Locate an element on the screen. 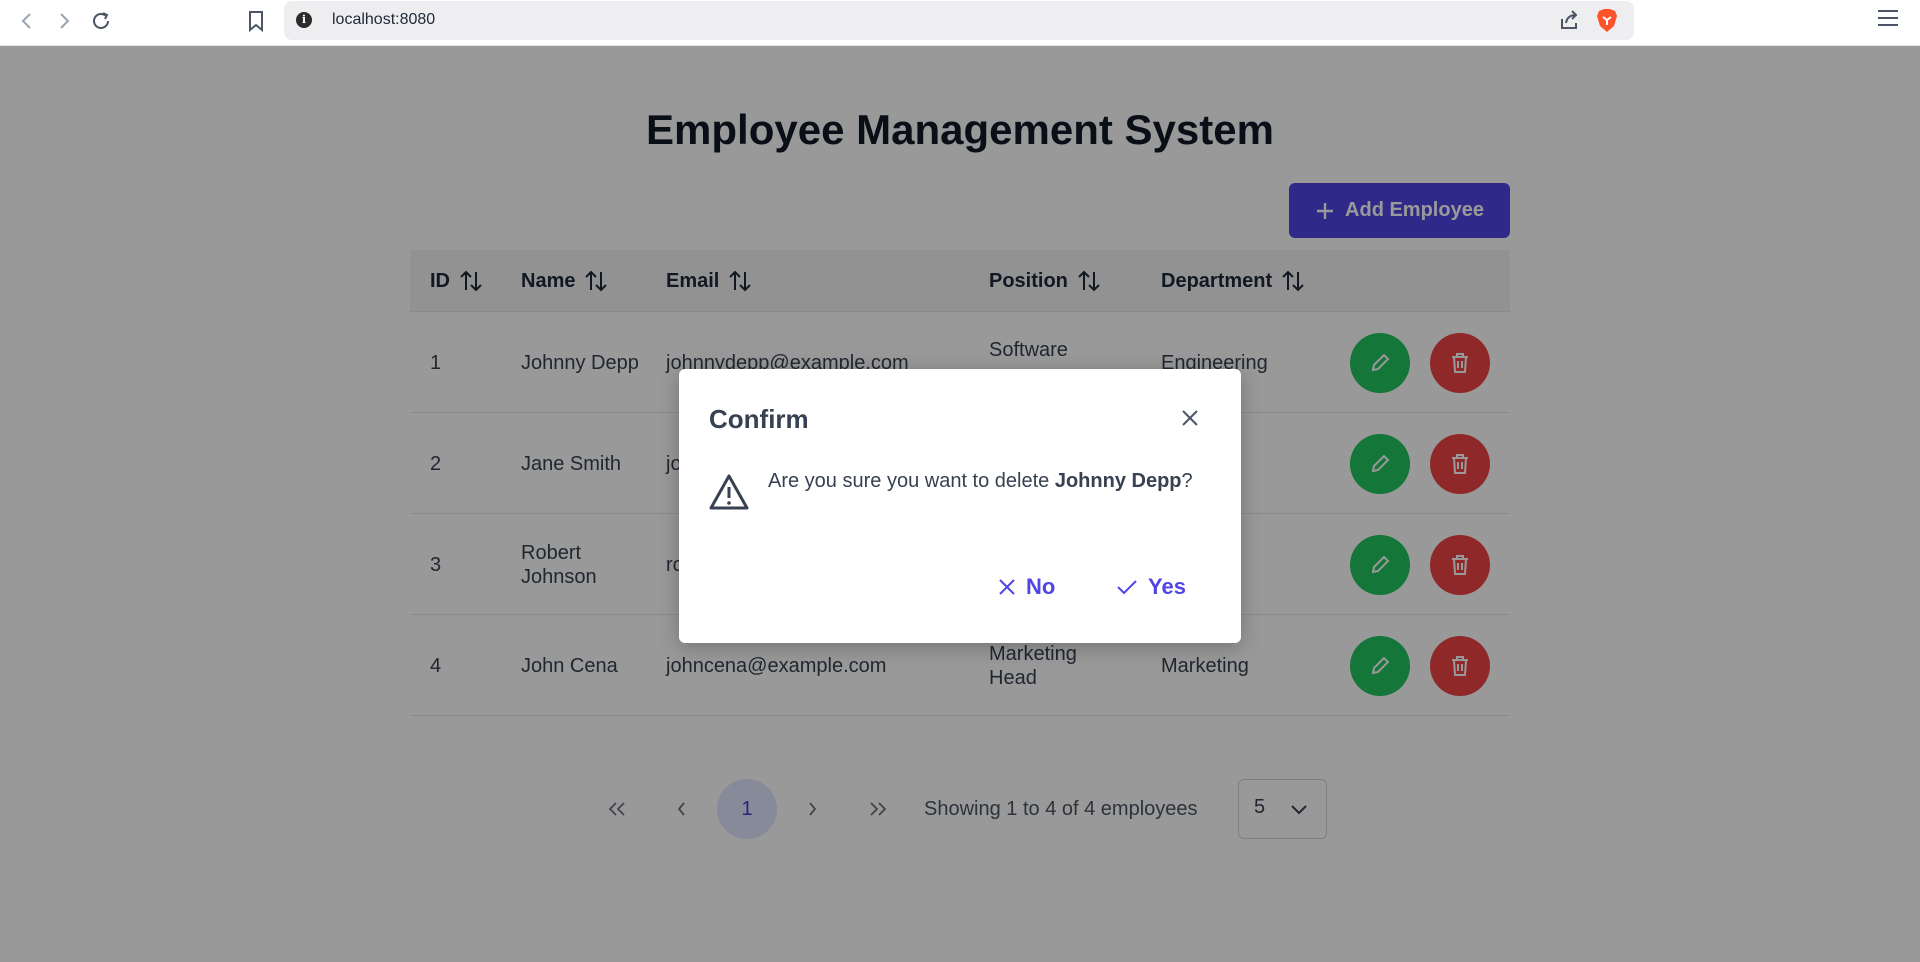 Image resolution: width=1920 pixels, height=962 pixels. dialog-message-name: Johnny Depp is located at coordinates (1118, 481).